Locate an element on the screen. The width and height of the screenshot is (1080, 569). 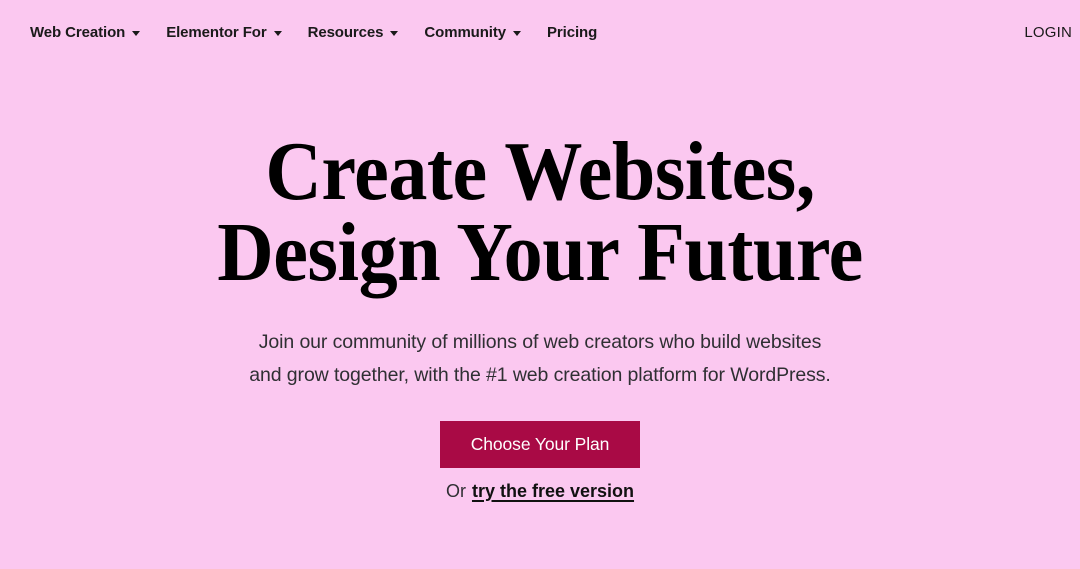
nav-item-web-creation: Web Creation is located at coordinates (85, 32).